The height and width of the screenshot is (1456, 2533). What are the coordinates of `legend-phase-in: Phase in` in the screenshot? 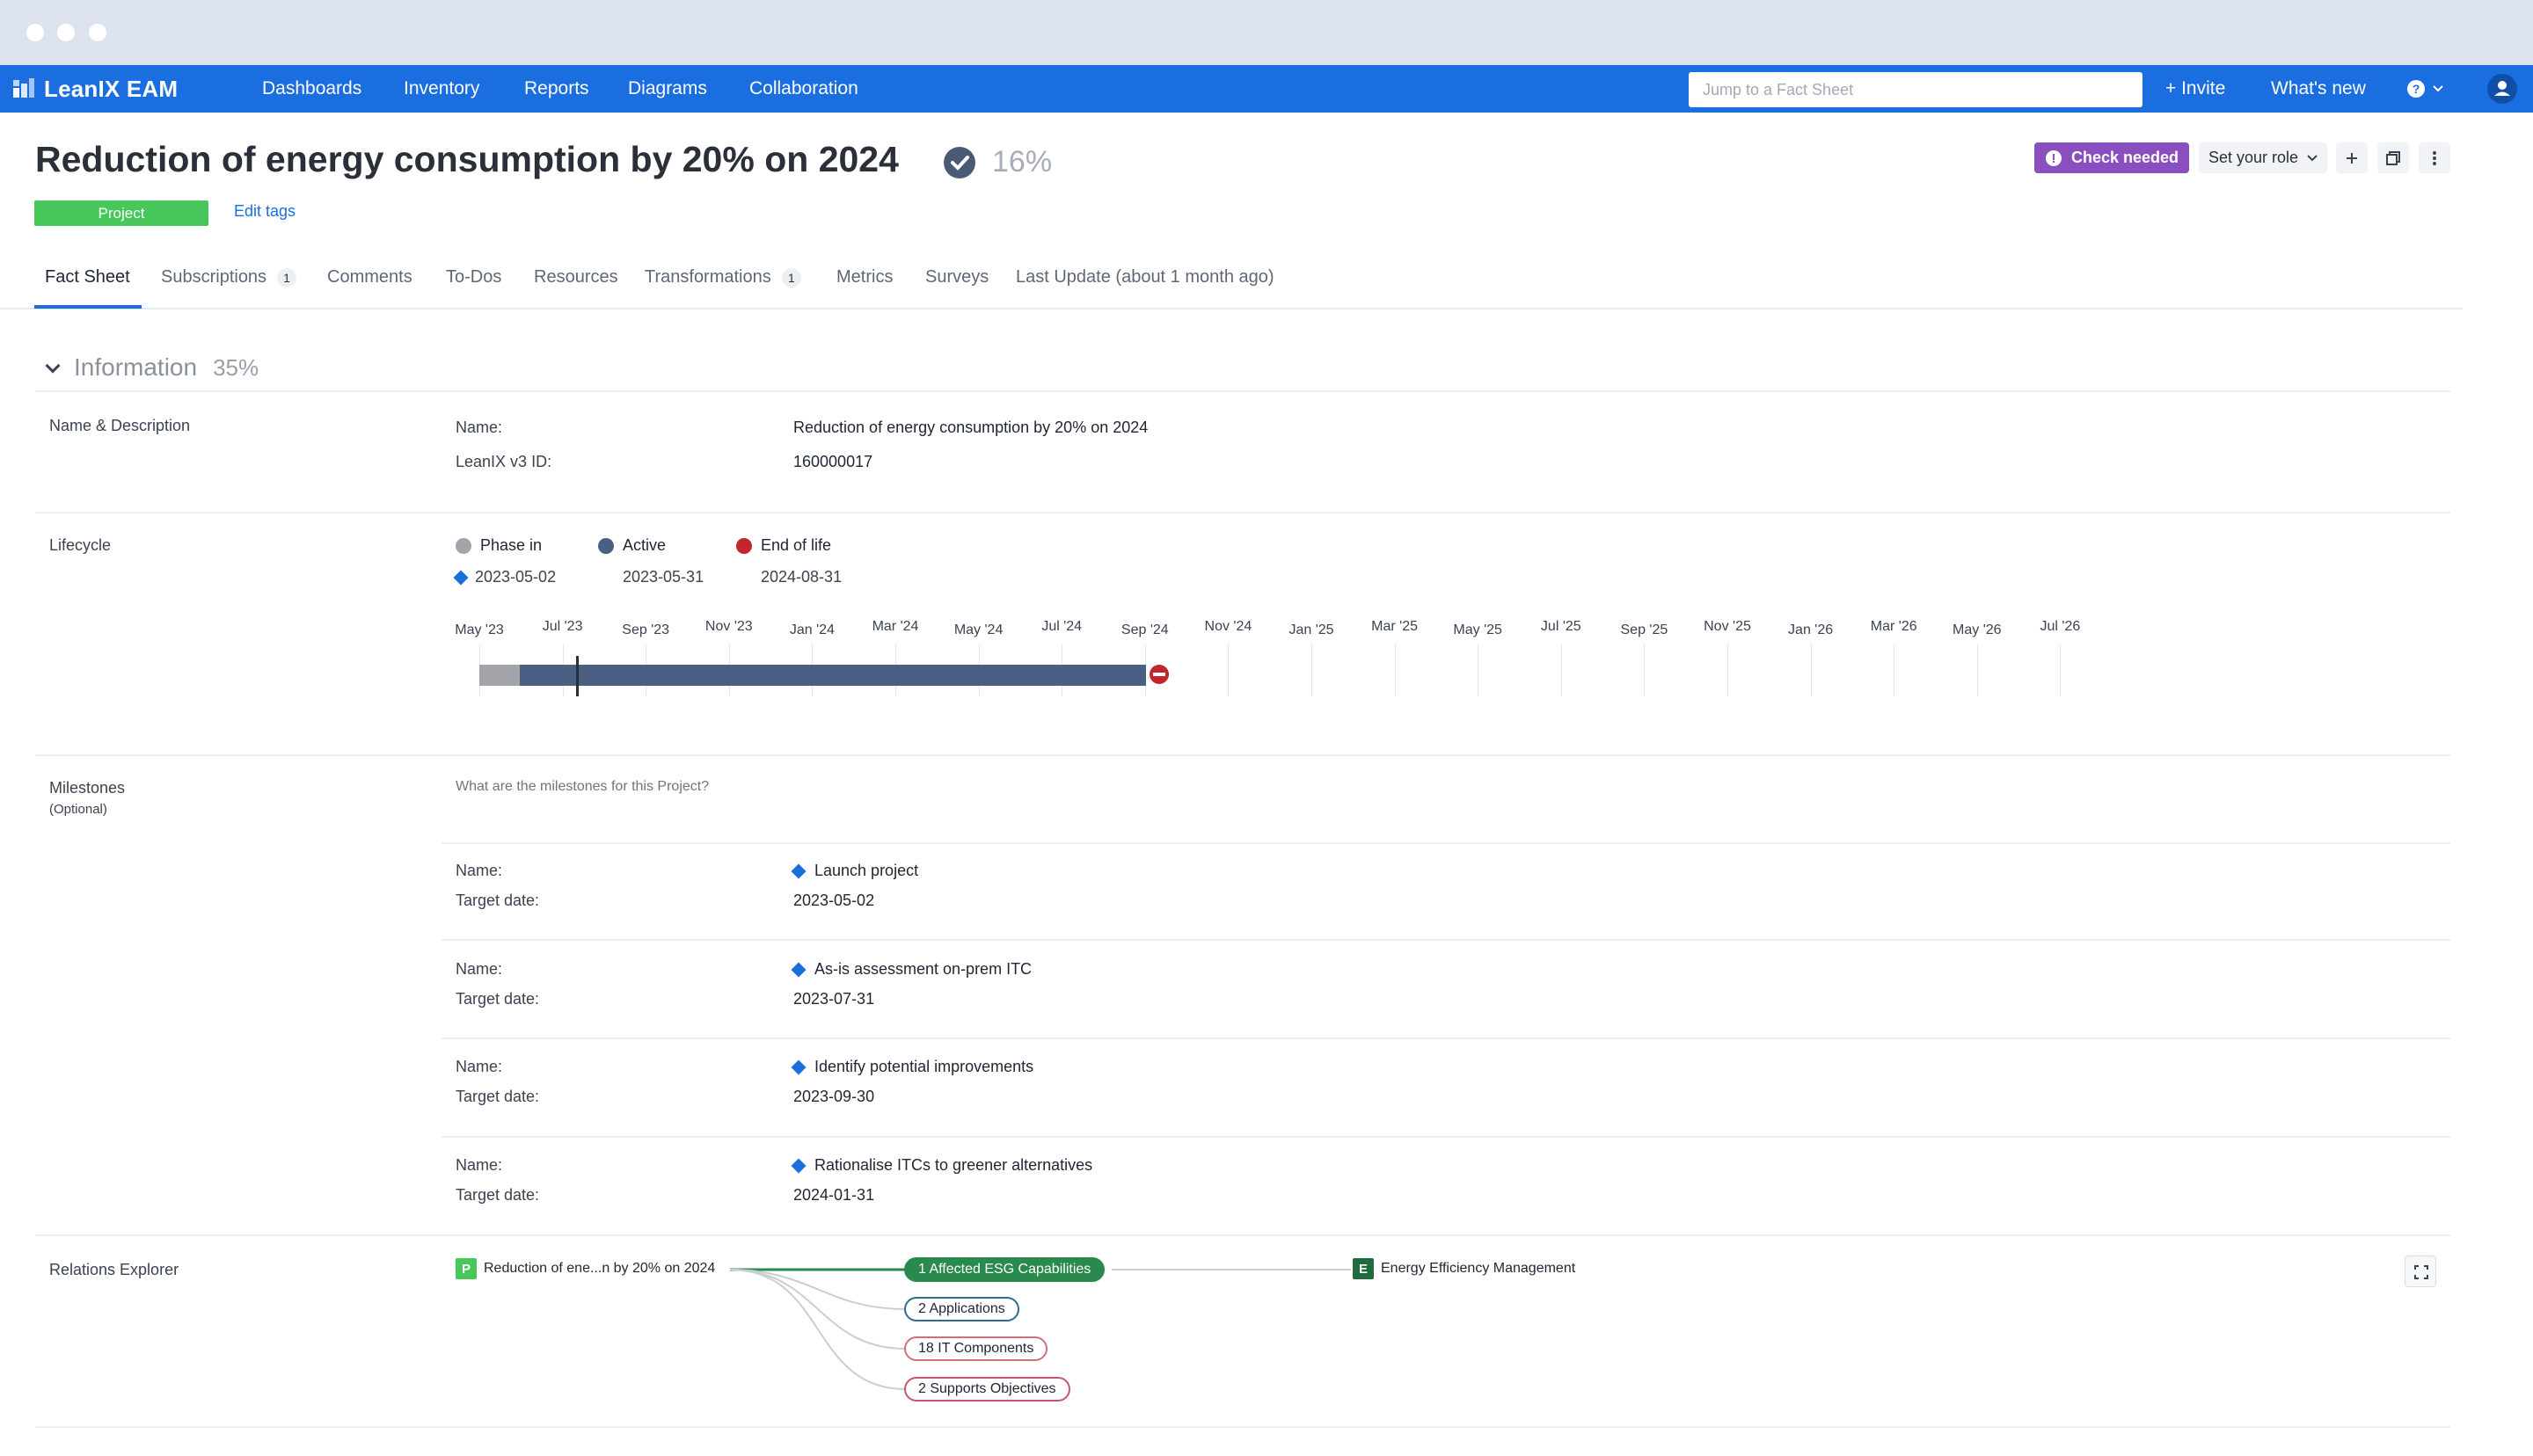 It's located at (499, 545).